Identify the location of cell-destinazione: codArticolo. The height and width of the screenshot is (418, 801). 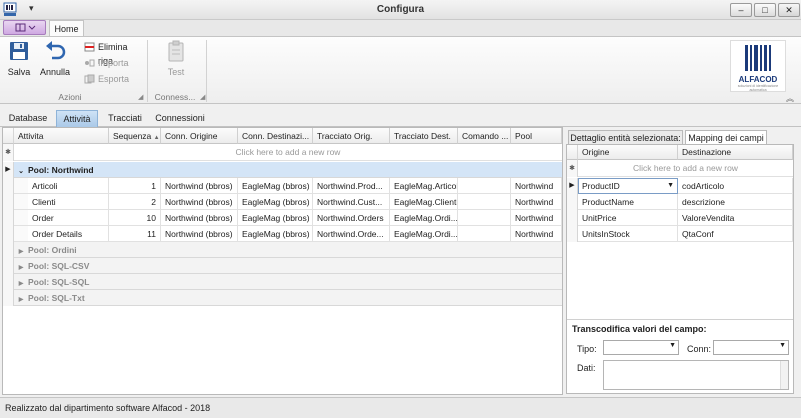
(735, 186).